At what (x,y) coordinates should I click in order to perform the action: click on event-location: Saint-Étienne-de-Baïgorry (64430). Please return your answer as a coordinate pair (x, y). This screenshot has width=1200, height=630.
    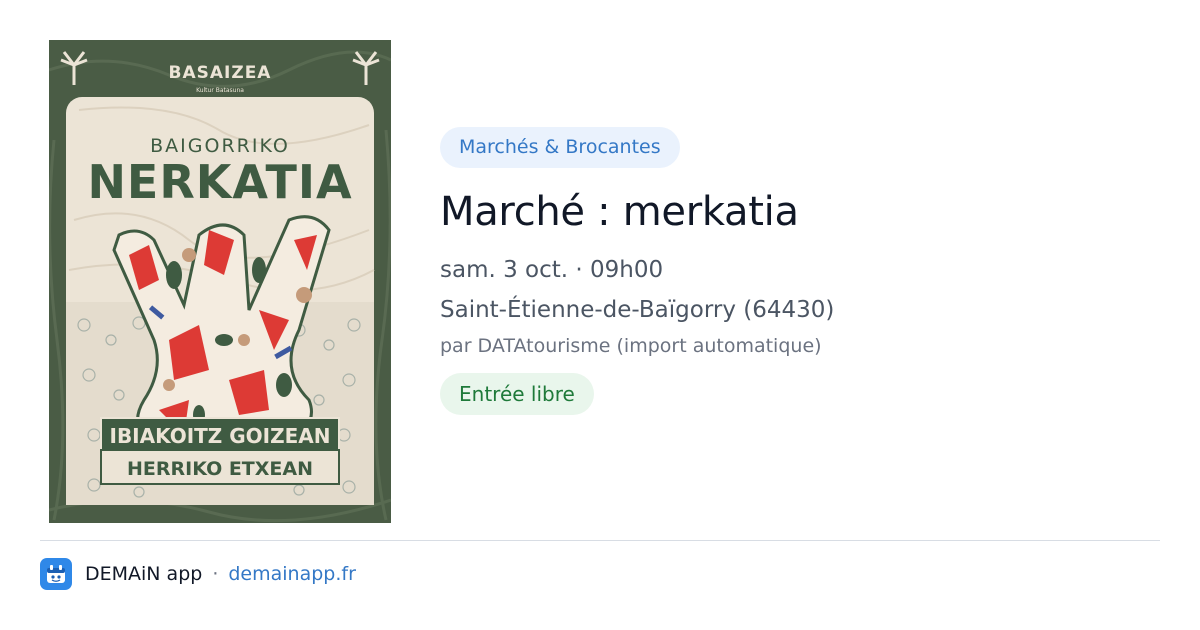
    Looking at the image, I should click on (637, 310).